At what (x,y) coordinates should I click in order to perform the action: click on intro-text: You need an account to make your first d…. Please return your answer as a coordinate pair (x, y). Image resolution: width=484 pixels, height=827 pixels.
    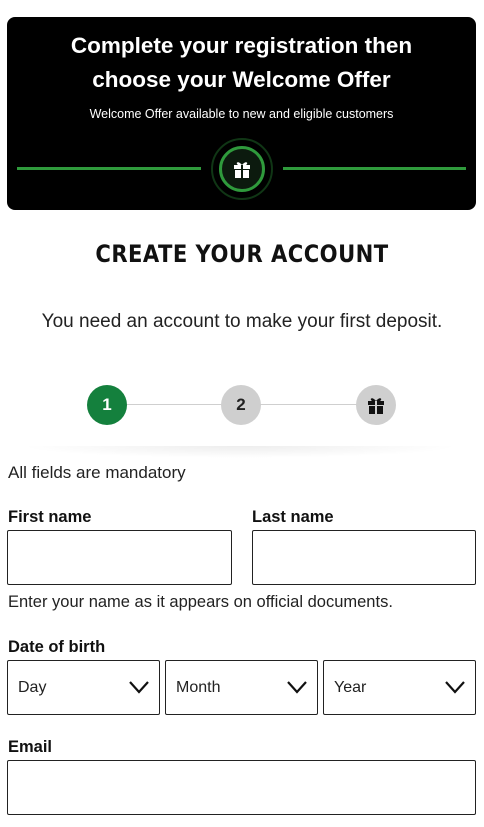
    Looking at the image, I should click on (242, 321).